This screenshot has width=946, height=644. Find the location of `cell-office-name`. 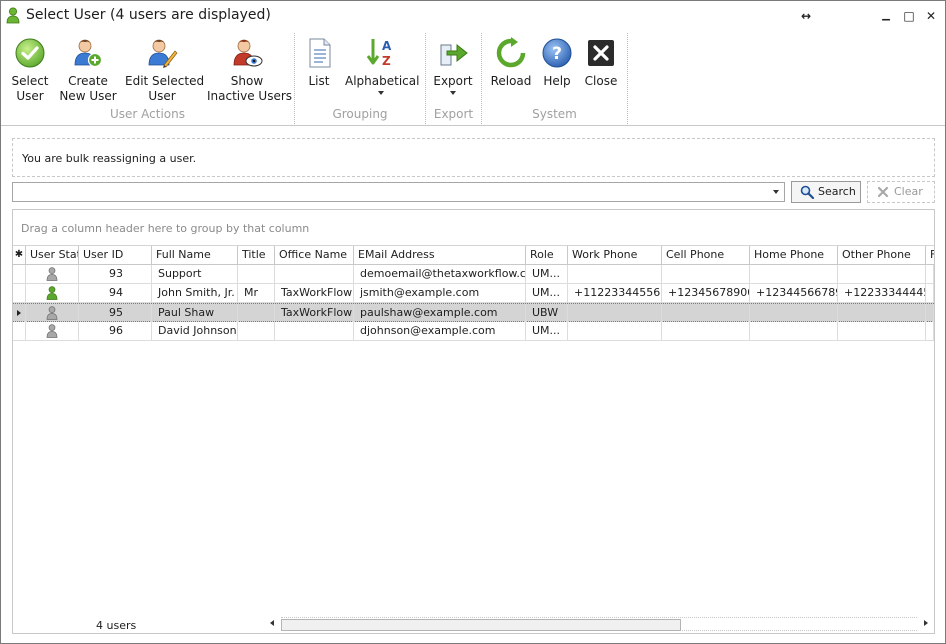

cell-office-name is located at coordinates (314, 331).